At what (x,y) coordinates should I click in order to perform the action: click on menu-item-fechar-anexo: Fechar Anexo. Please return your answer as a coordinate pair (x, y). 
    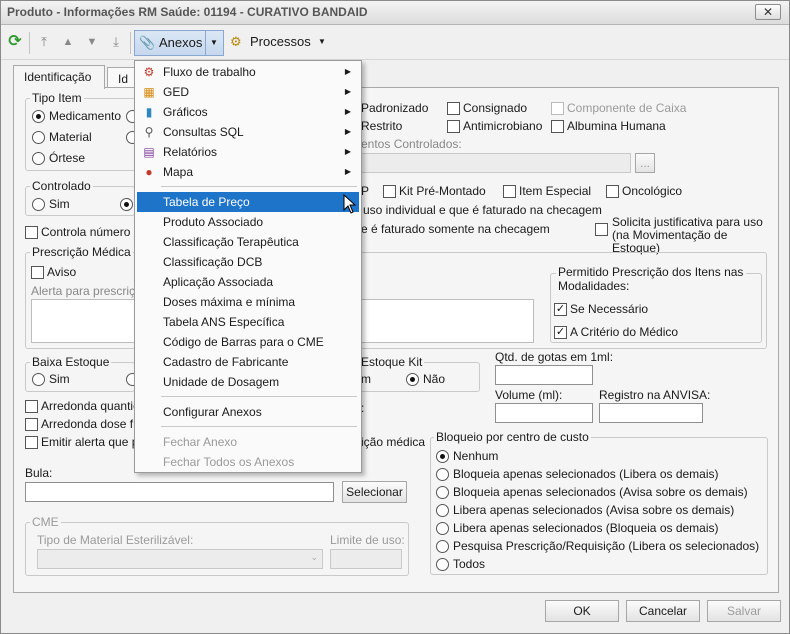
    Looking at the image, I should click on (248, 442).